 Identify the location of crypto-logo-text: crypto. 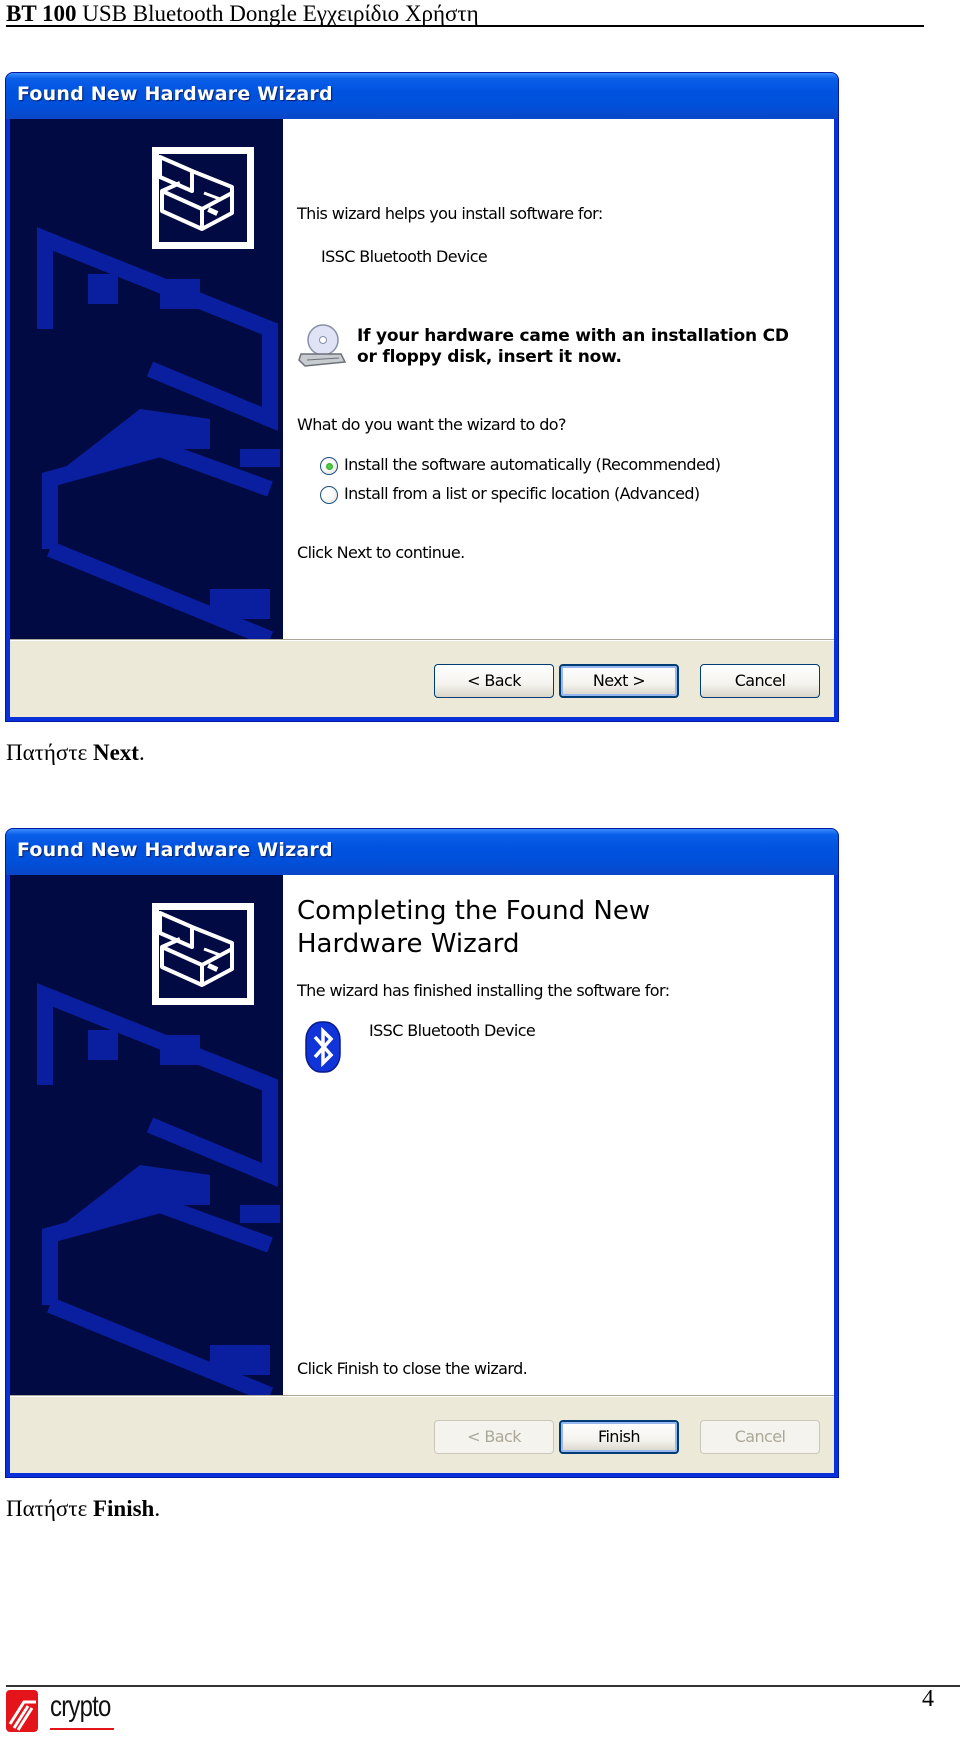
(80, 1706).